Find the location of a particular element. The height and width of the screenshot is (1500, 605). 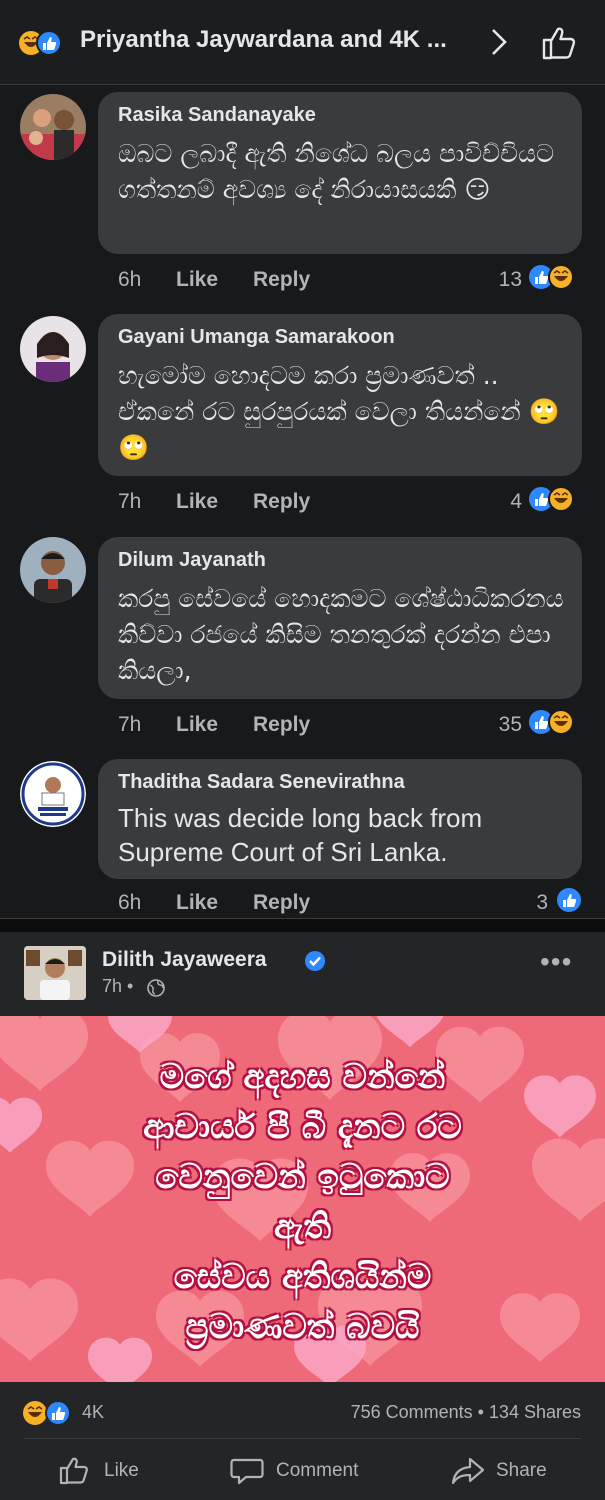

like-reaction-icon is located at coordinates (570, 900).